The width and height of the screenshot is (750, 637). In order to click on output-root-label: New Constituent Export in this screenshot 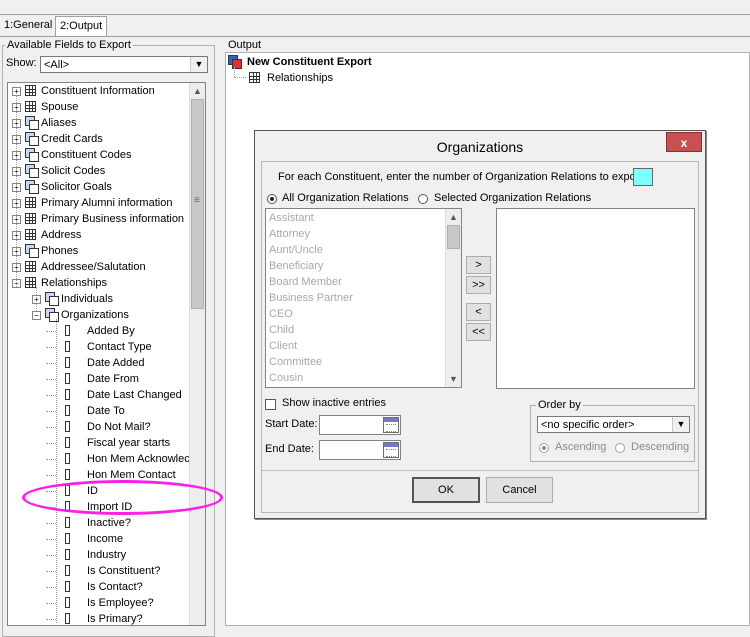, I will do `click(309, 62)`.